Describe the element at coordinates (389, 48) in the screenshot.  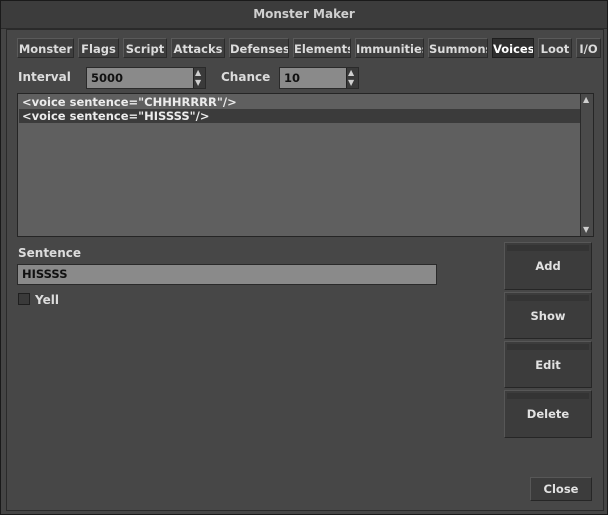
I see `tab-immunities: Immunities` at that location.